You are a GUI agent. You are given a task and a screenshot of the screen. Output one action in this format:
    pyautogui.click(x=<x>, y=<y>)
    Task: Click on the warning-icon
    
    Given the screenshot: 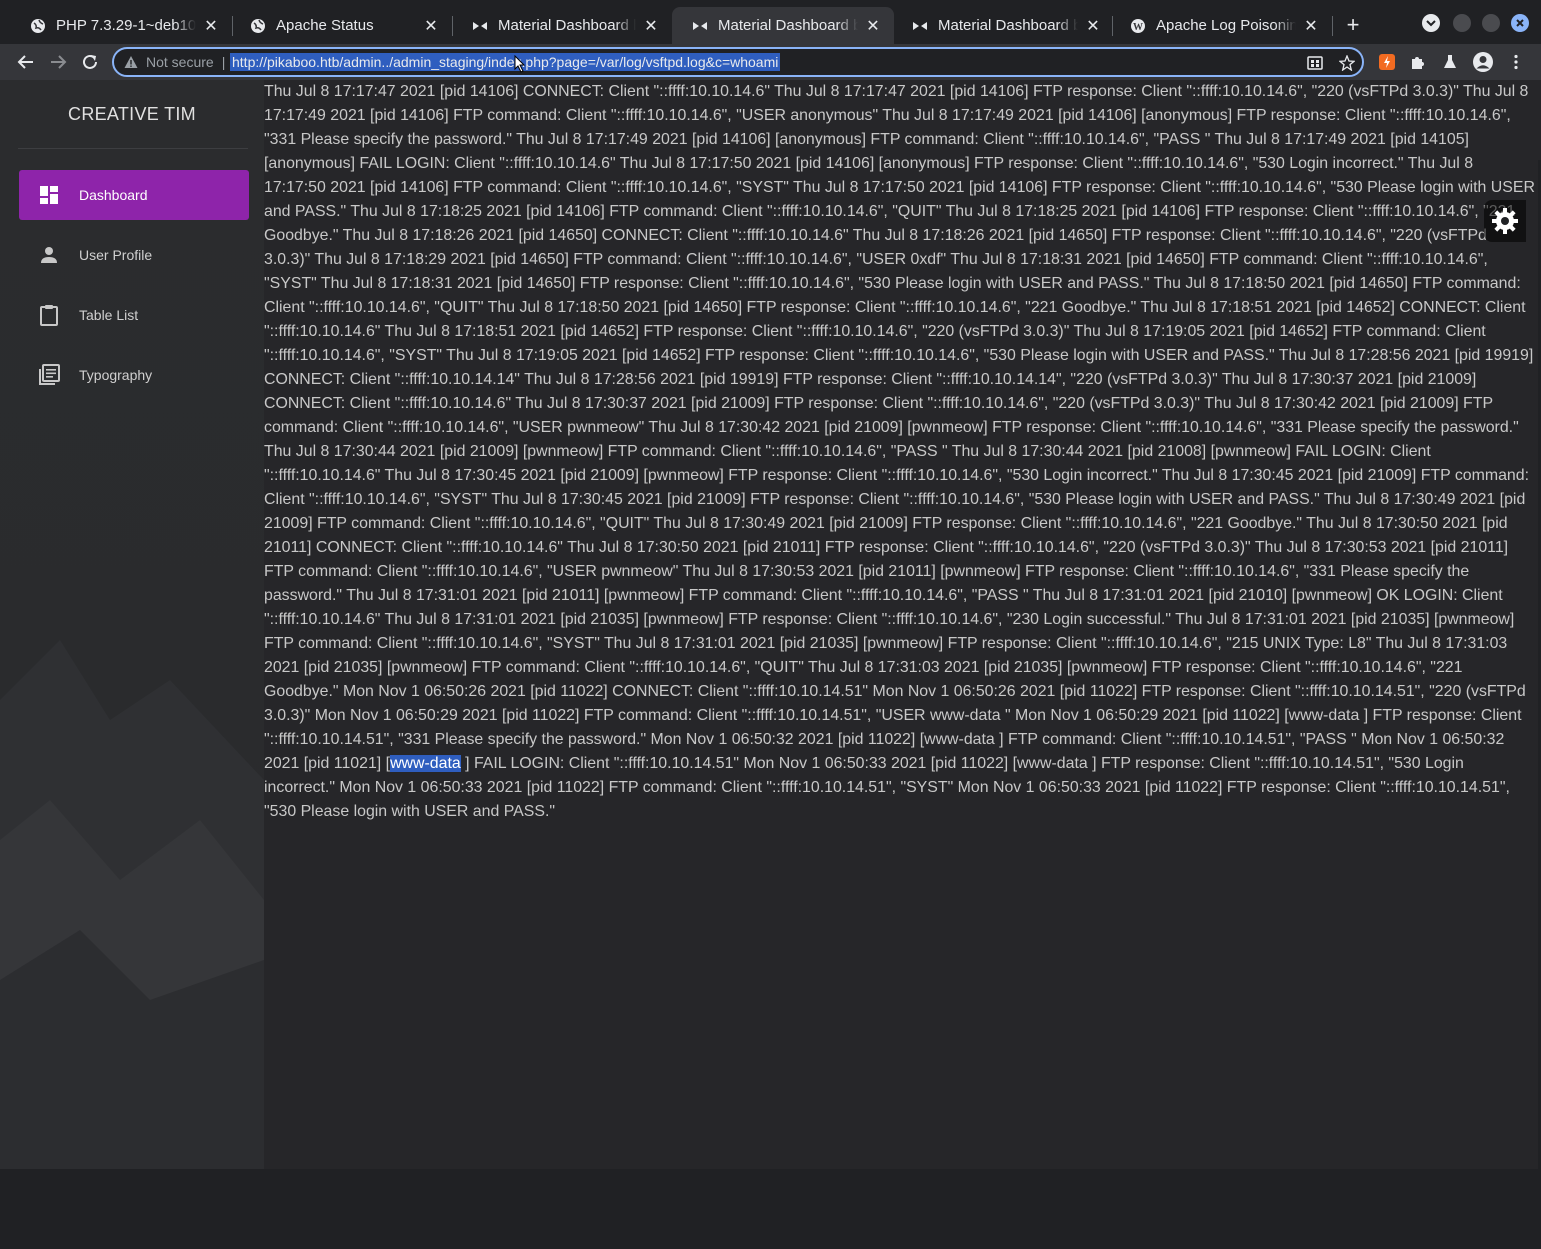 What is the action you would take?
    pyautogui.click(x=131, y=62)
    